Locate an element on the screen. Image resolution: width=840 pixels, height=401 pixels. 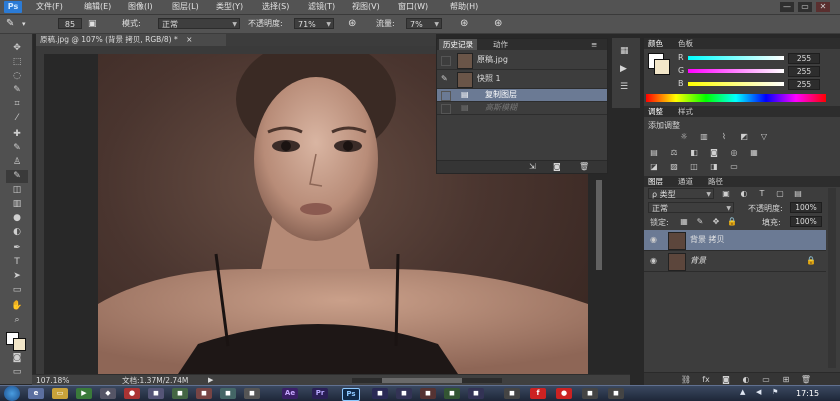
layer-filter-select: ρ 类型 ▼ is located at coordinates (681, 193).